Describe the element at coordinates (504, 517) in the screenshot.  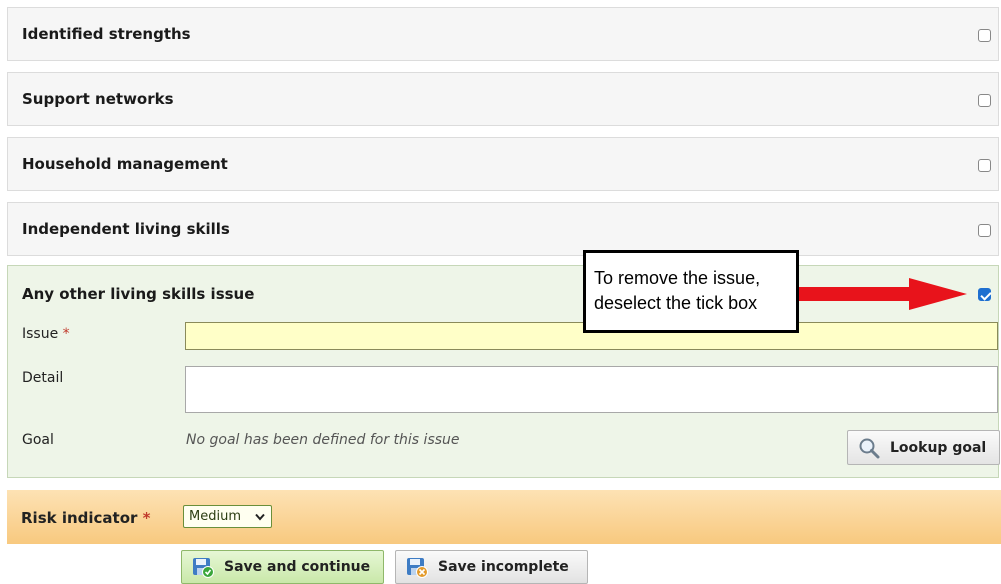
I see `risk-indicator-bar: Risk indicator *` at that location.